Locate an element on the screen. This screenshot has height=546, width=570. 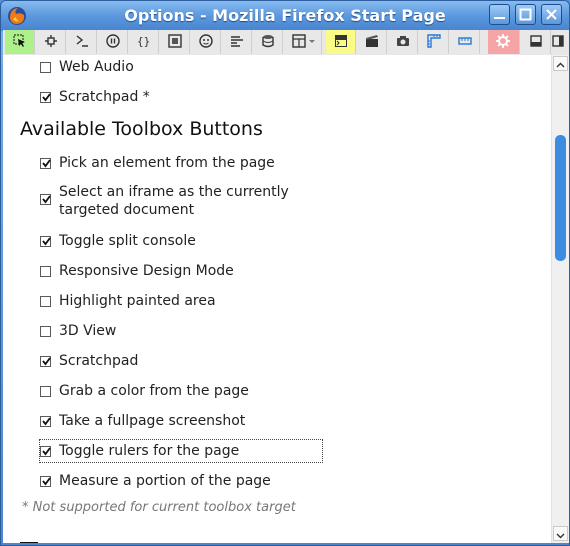
option-scratchpad: Scratchpad is located at coordinates (89, 361).